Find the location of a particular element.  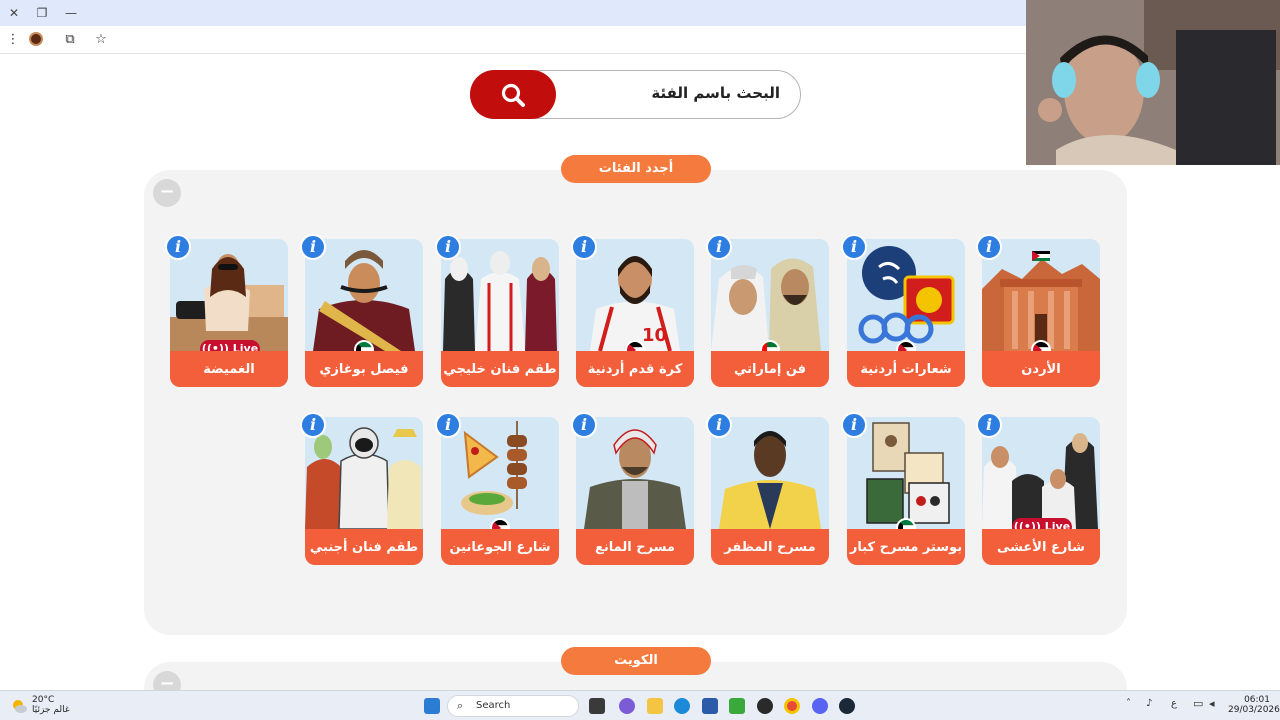

card-label: شارع الأعشى is located at coordinates (1041, 547).